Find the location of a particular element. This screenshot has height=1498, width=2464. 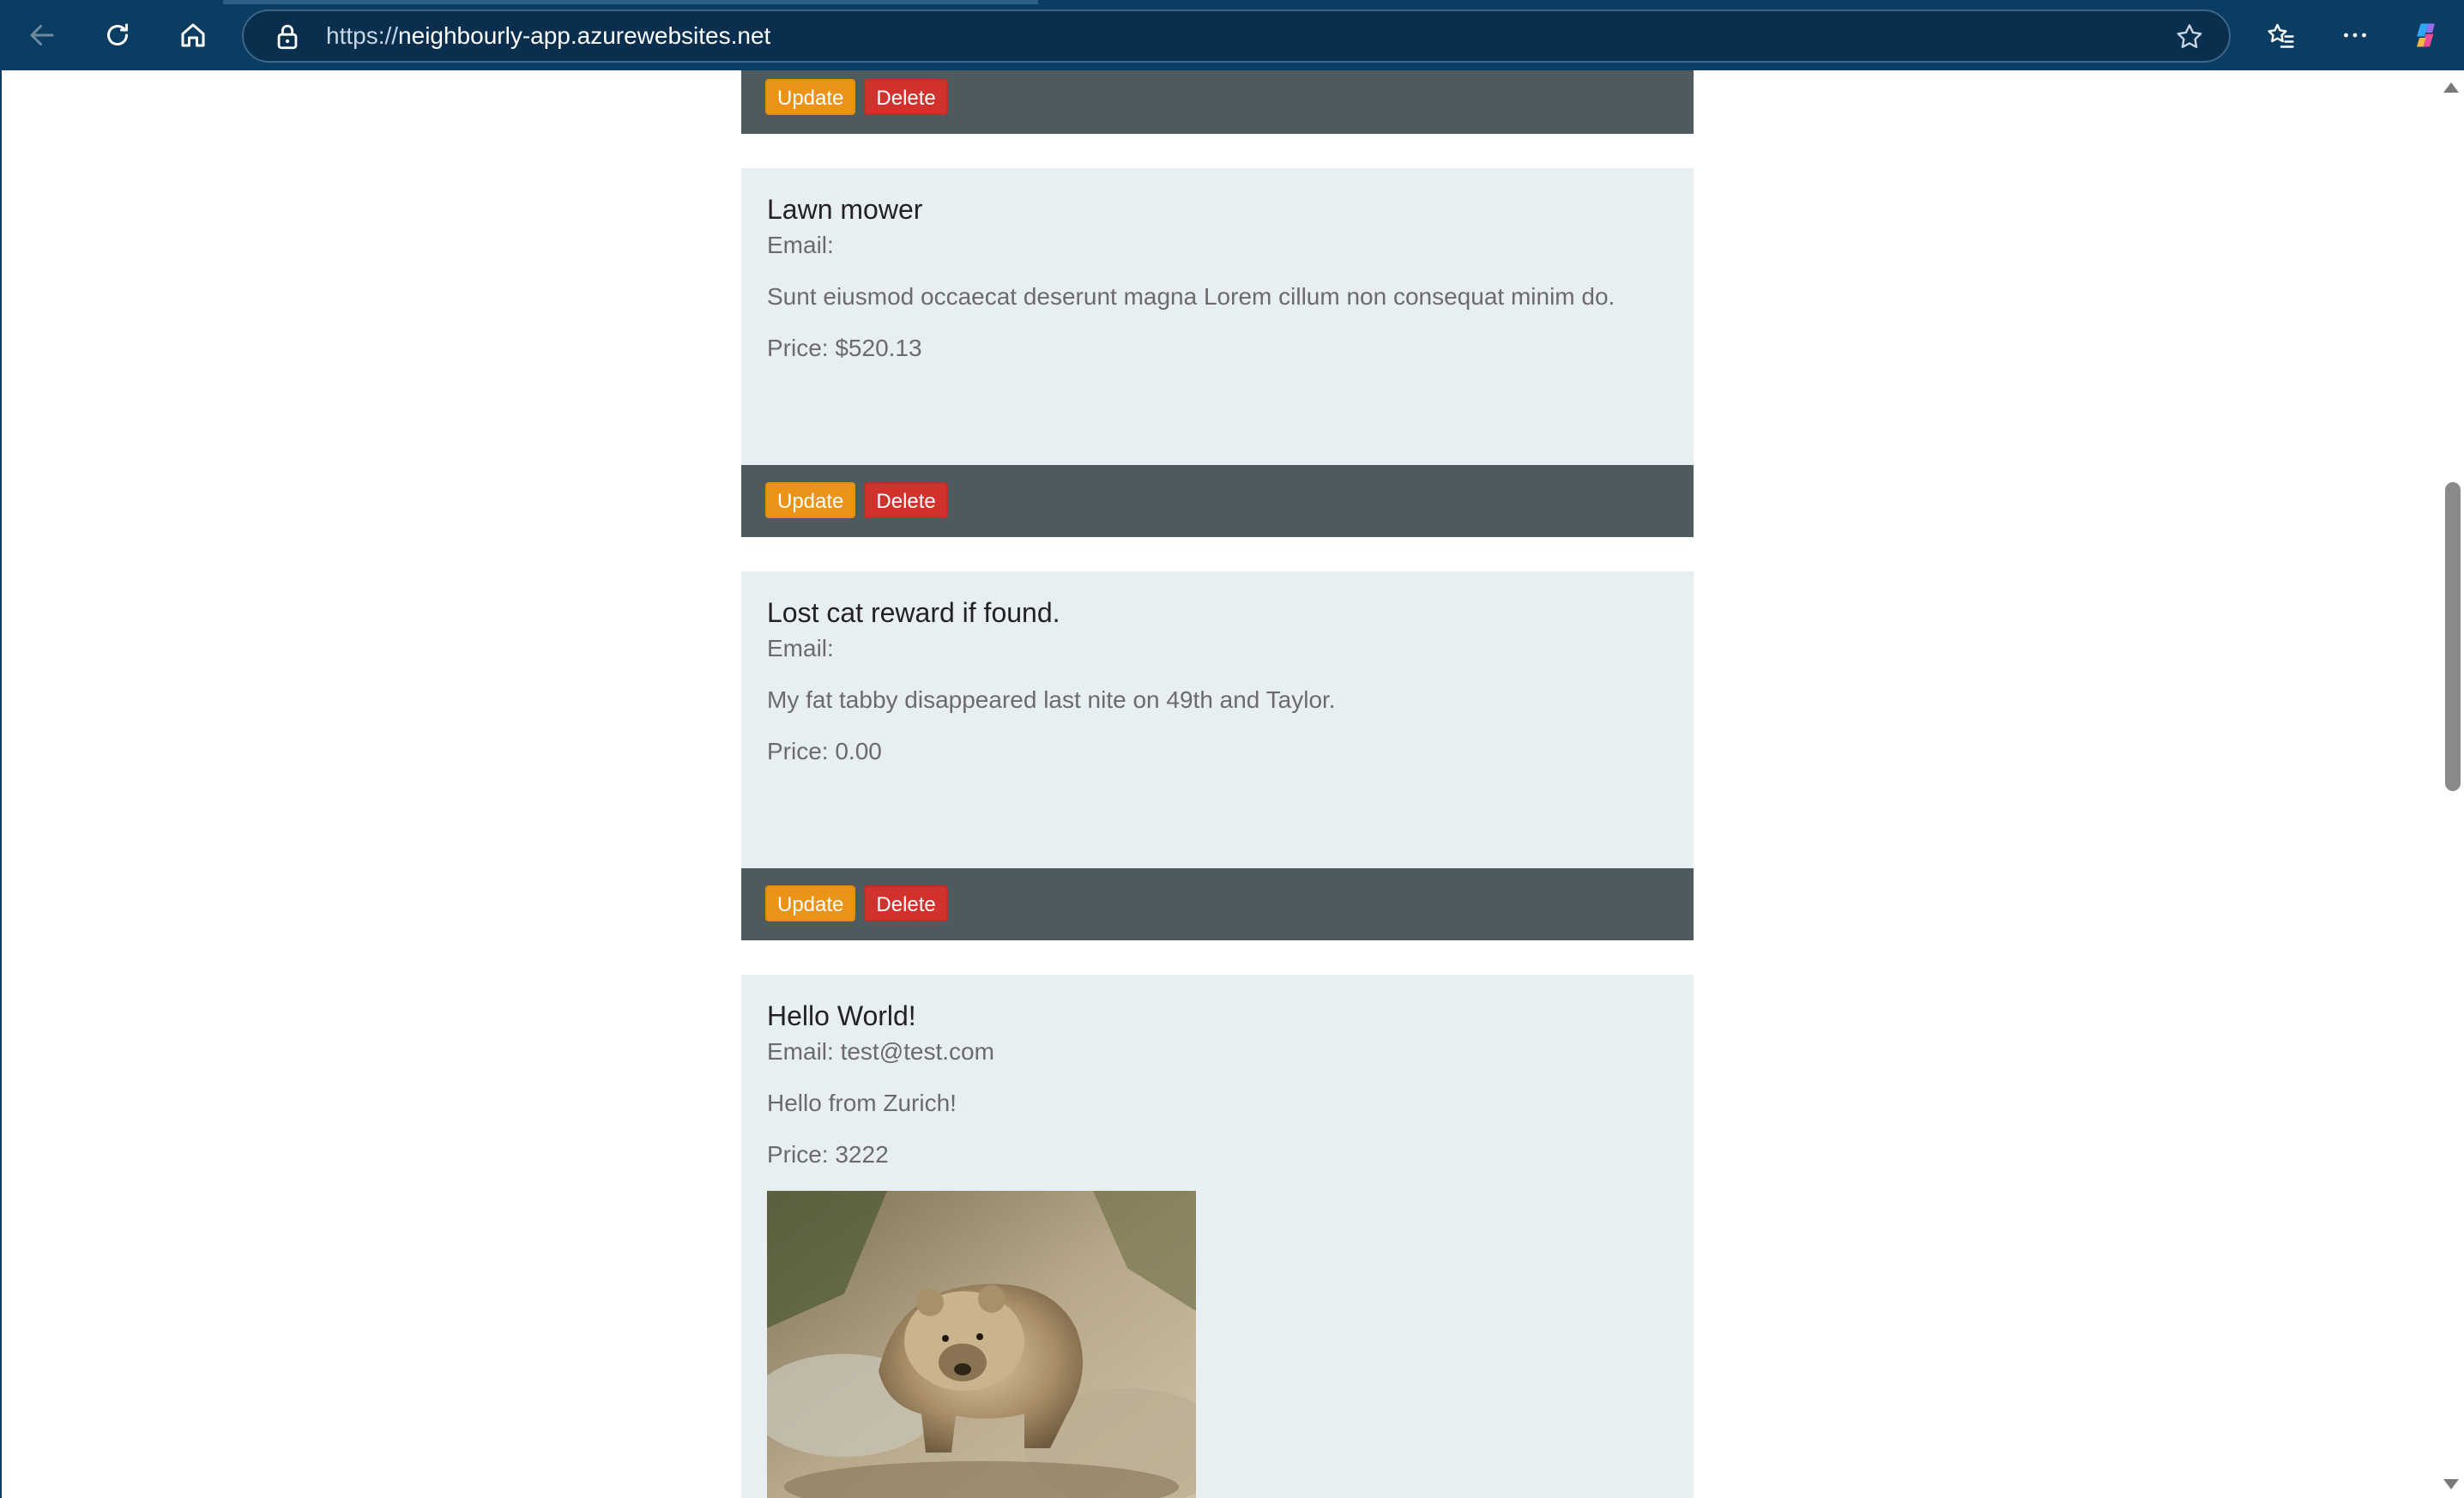

listing-title: Lost cat reward if found. is located at coordinates (913, 612).